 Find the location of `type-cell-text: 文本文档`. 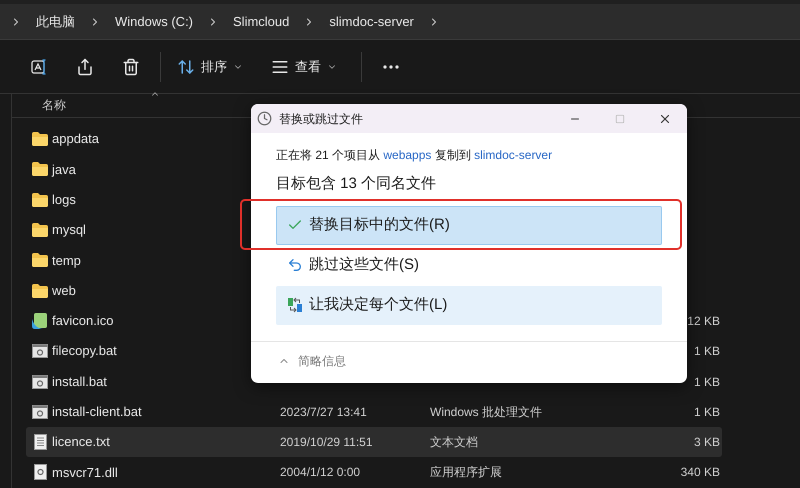

type-cell-text: 文本文档 is located at coordinates (454, 443).